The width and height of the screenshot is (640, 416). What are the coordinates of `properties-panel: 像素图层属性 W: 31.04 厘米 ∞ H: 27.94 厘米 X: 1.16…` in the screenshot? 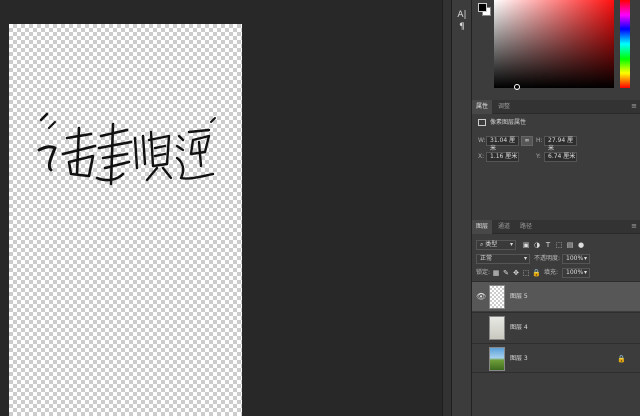 It's located at (556, 166).